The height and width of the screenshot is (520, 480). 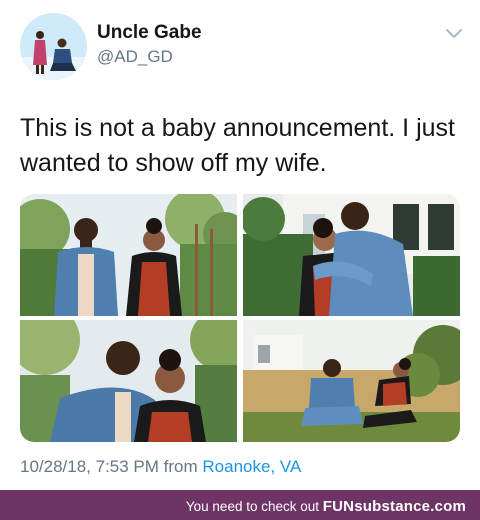 What do you see at coordinates (128, 381) in the screenshot?
I see `photo-couple-closeup` at bounding box center [128, 381].